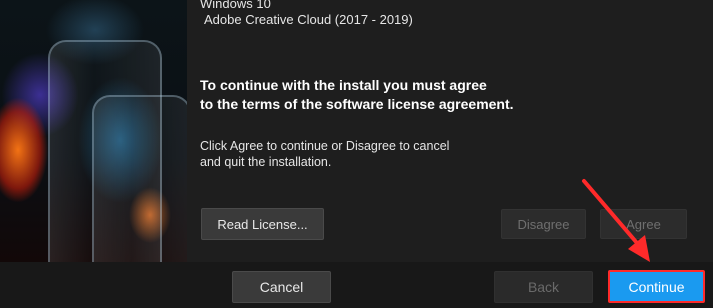 The image size is (713, 308). I want to click on instructions-line2: and quit the installation., so click(266, 162).